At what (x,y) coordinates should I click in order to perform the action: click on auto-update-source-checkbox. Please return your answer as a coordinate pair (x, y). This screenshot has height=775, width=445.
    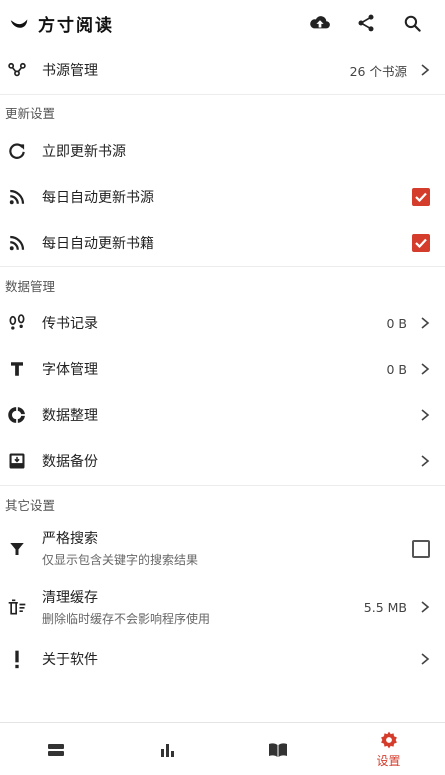
    Looking at the image, I should click on (421, 197).